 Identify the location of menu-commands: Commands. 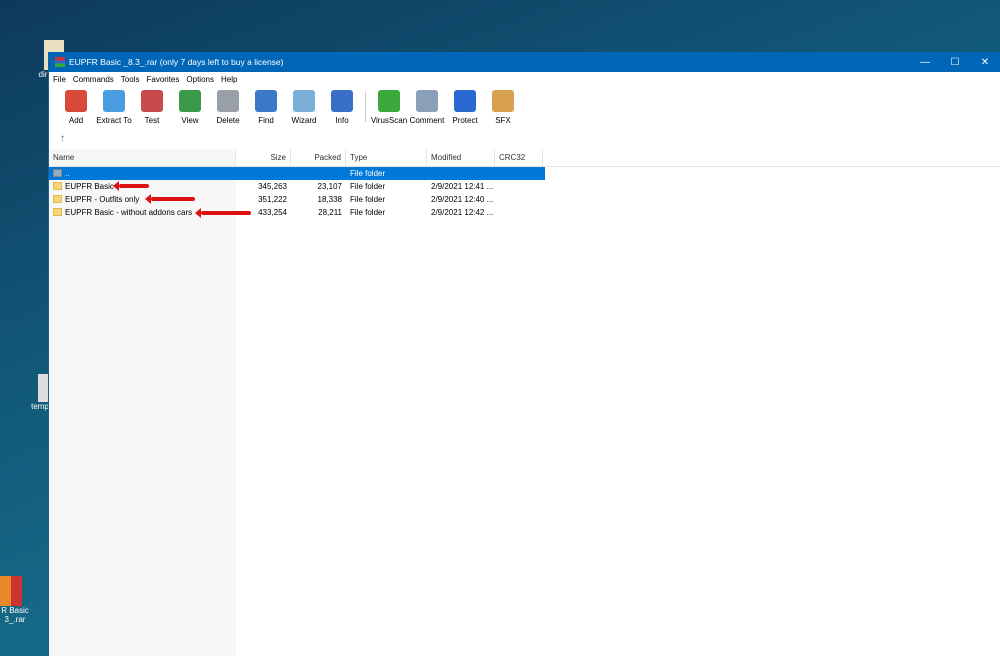
(93, 79).